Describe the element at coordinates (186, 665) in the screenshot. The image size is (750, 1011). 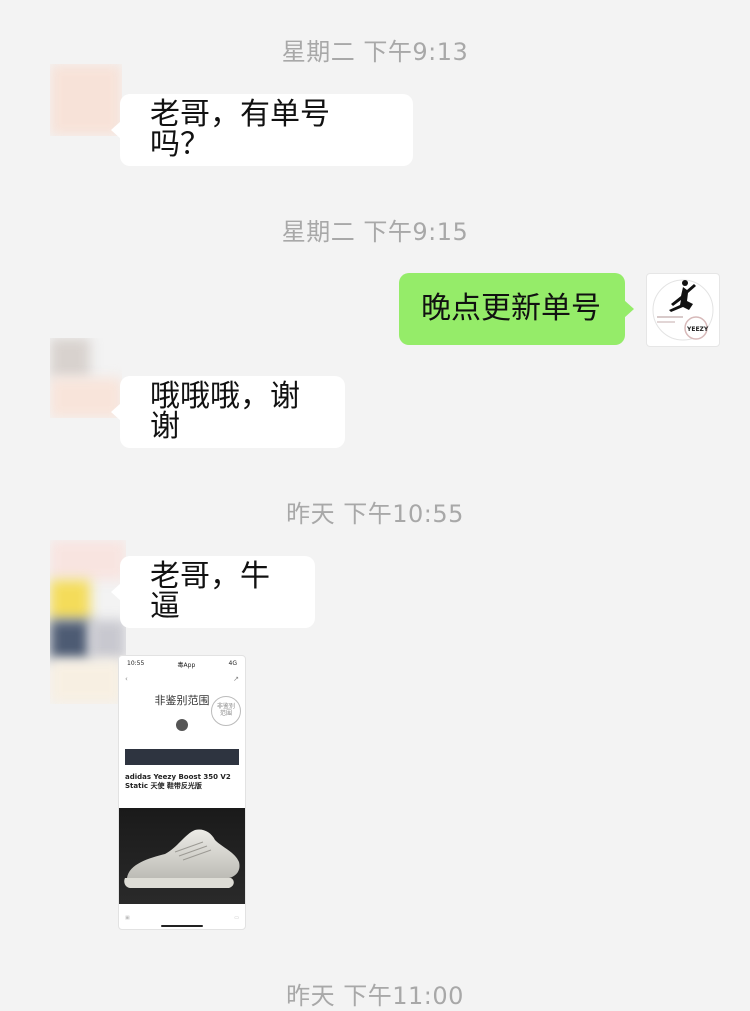
I see `app-name: 毒App` at that location.